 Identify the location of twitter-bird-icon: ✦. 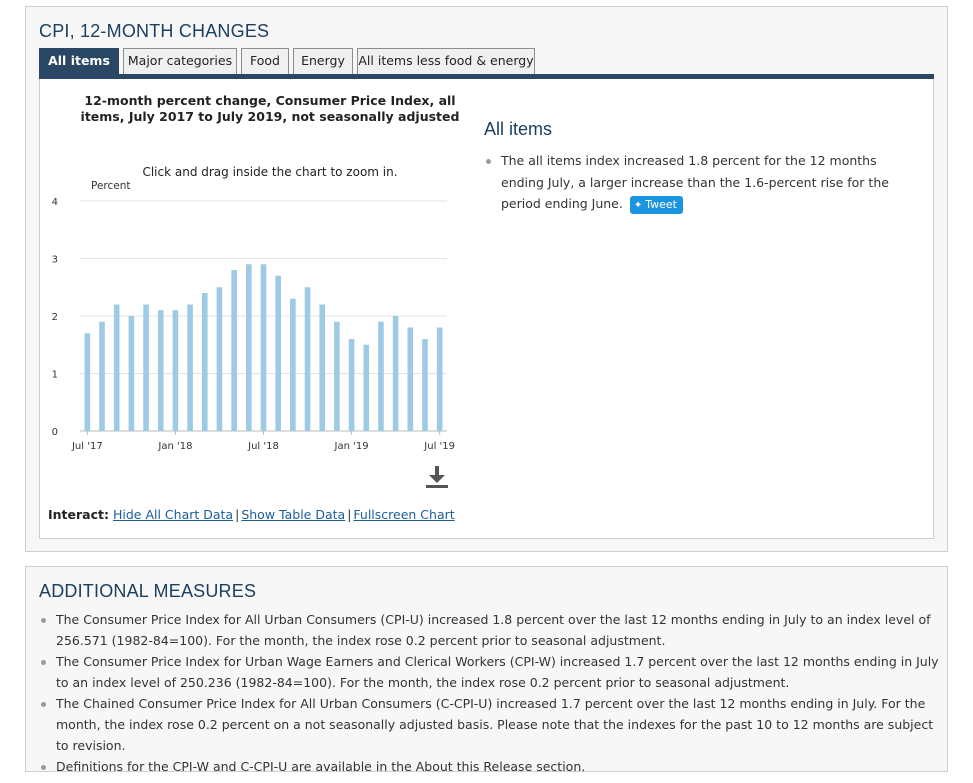
(638, 205).